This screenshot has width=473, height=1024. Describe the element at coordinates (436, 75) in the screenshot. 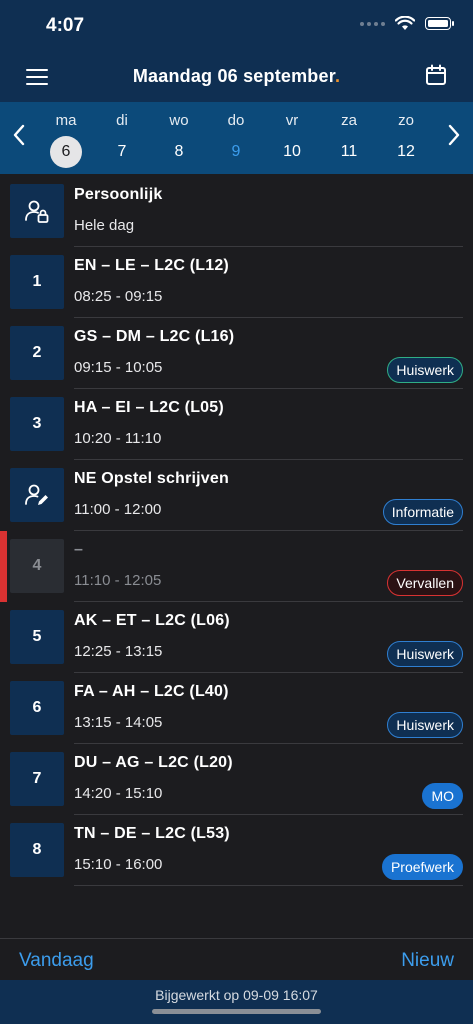

I see `calendar-icon` at that location.